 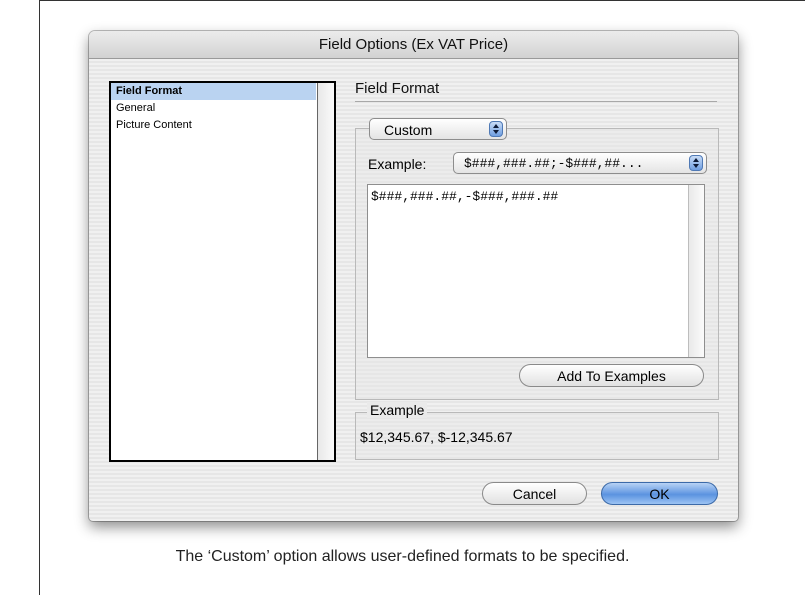 I want to click on format-text-value: $###,###.##,-$###,###.##, so click(x=465, y=196).